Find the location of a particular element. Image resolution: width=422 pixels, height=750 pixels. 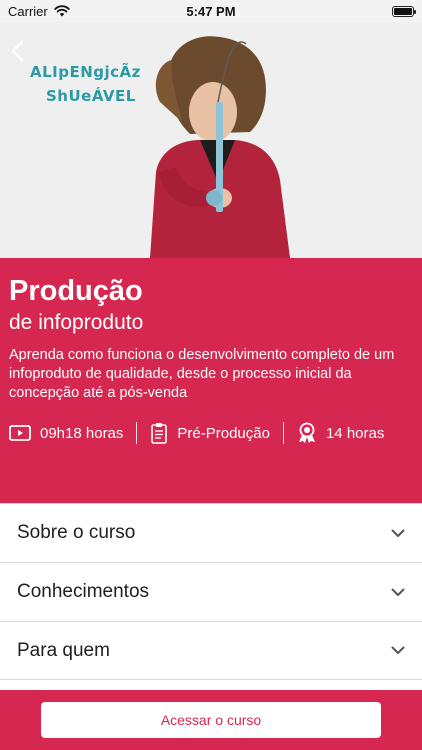

accordion-item-label: Para quem is located at coordinates (63, 650).